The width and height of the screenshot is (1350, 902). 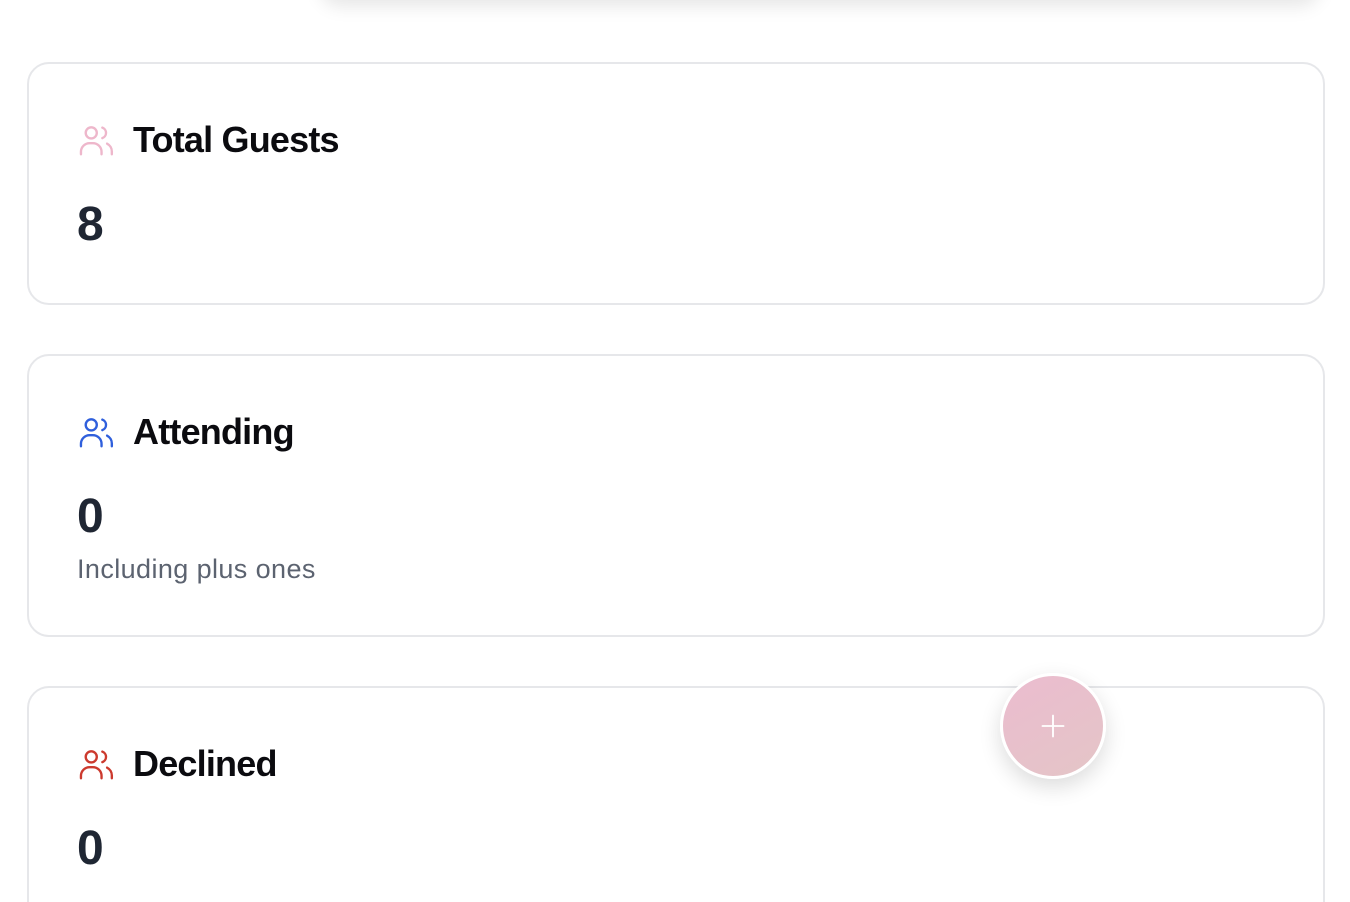 What do you see at coordinates (205, 763) in the screenshot?
I see `stat-title: Declined` at bounding box center [205, 763].